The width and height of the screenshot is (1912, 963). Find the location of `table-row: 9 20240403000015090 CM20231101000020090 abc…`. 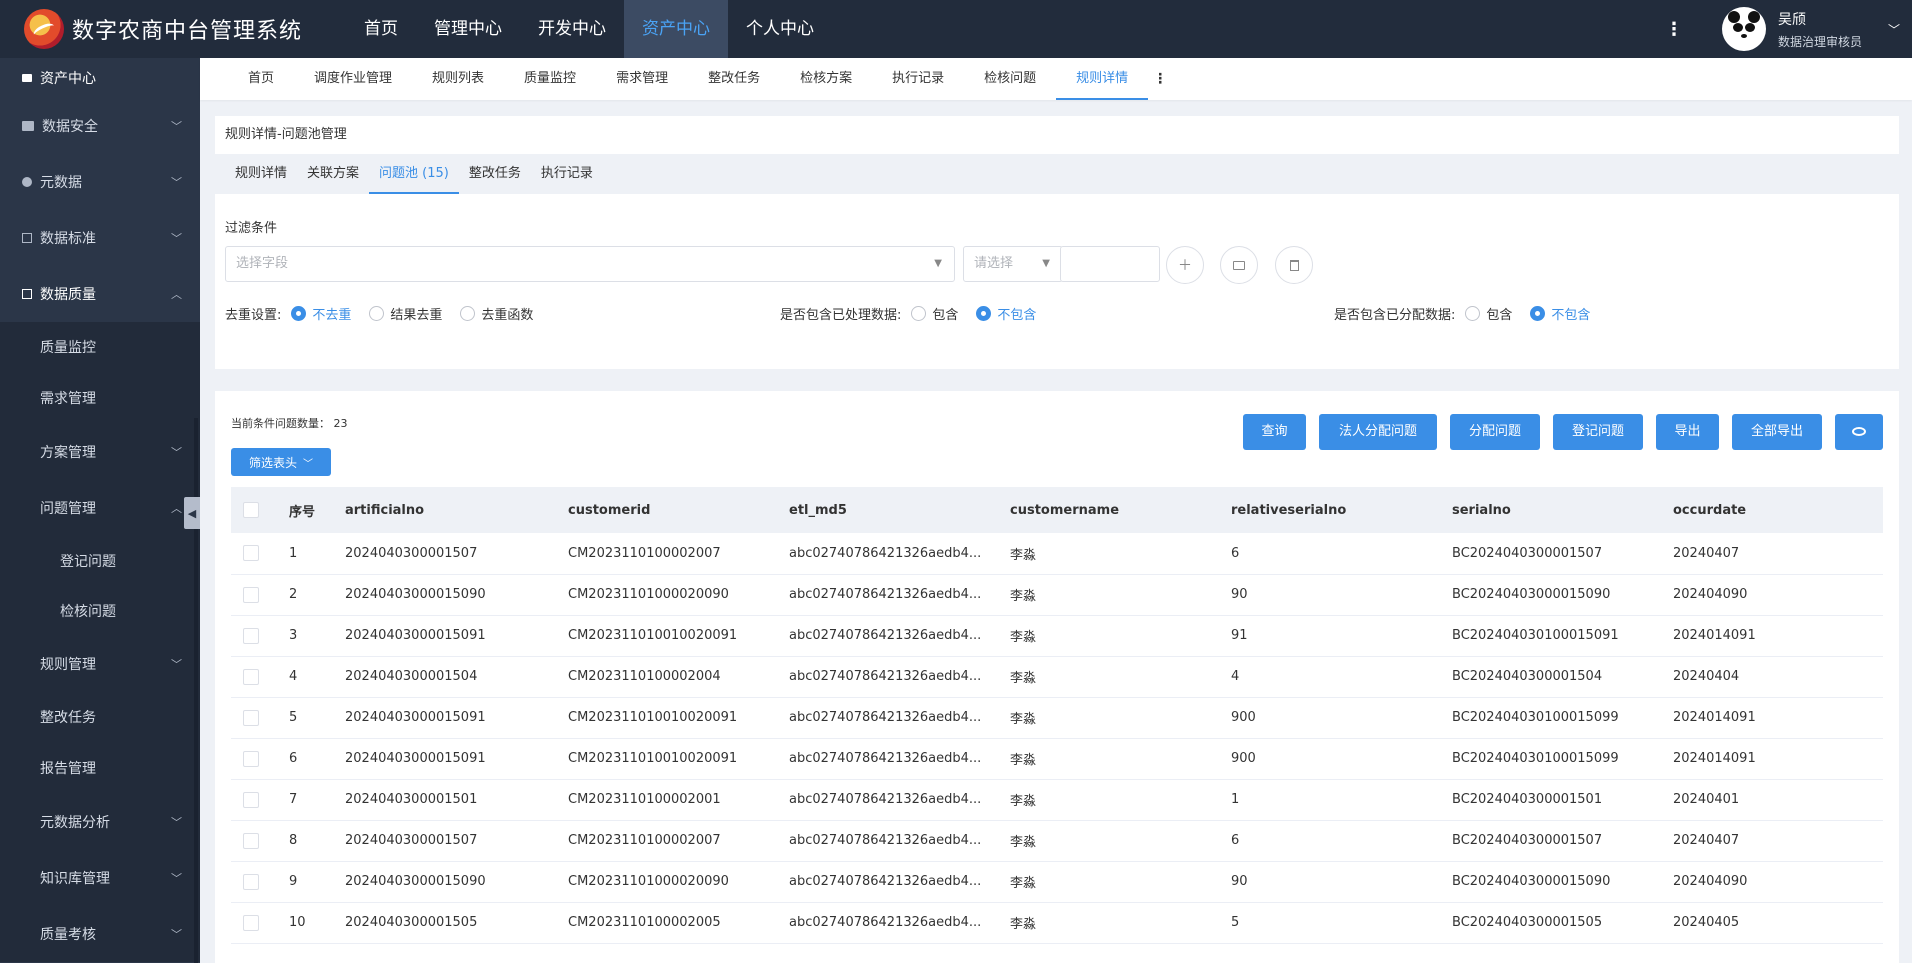

table-row: 9 20240403000015090 CM20231101000020090 abc… is located at coordinates (1057, 881).